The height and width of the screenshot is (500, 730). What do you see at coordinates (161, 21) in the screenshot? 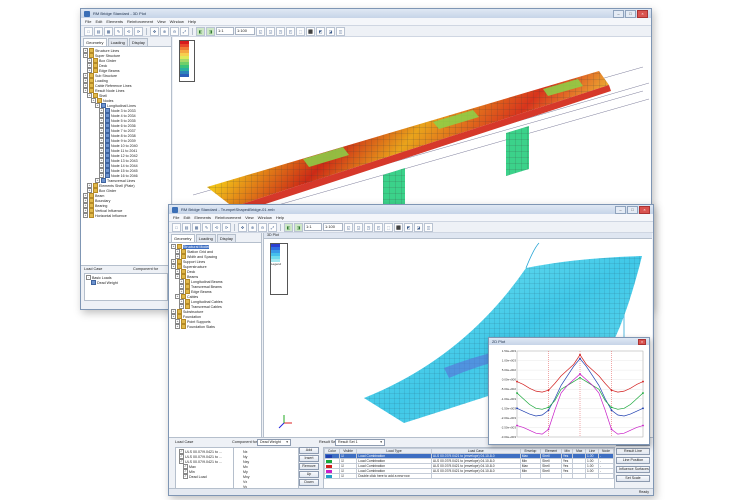
I see `menu-item-view: View` at bounding box center [161, 21].